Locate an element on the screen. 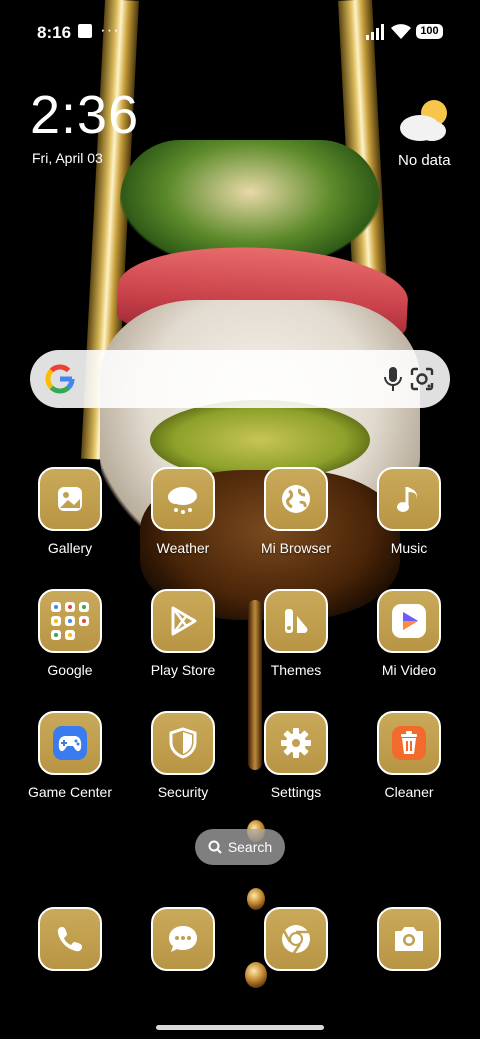 The width and height of the screenshot is (480, 1039). status-bar: 8:16 ··· 100 is located at coordinates (240, 32).